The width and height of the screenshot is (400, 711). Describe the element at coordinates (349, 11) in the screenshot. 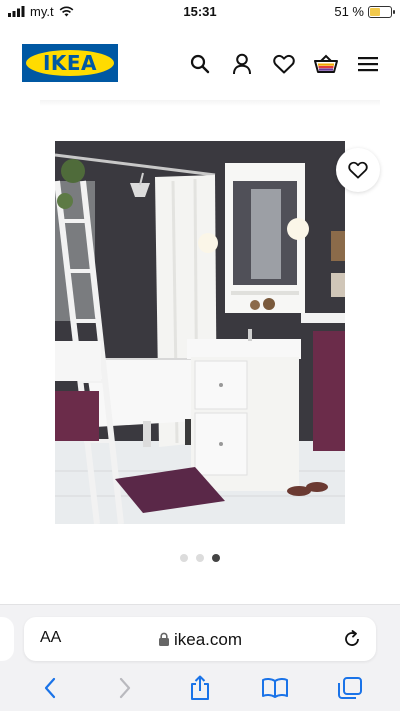

I see `battery-percent: 51 %` at that location.